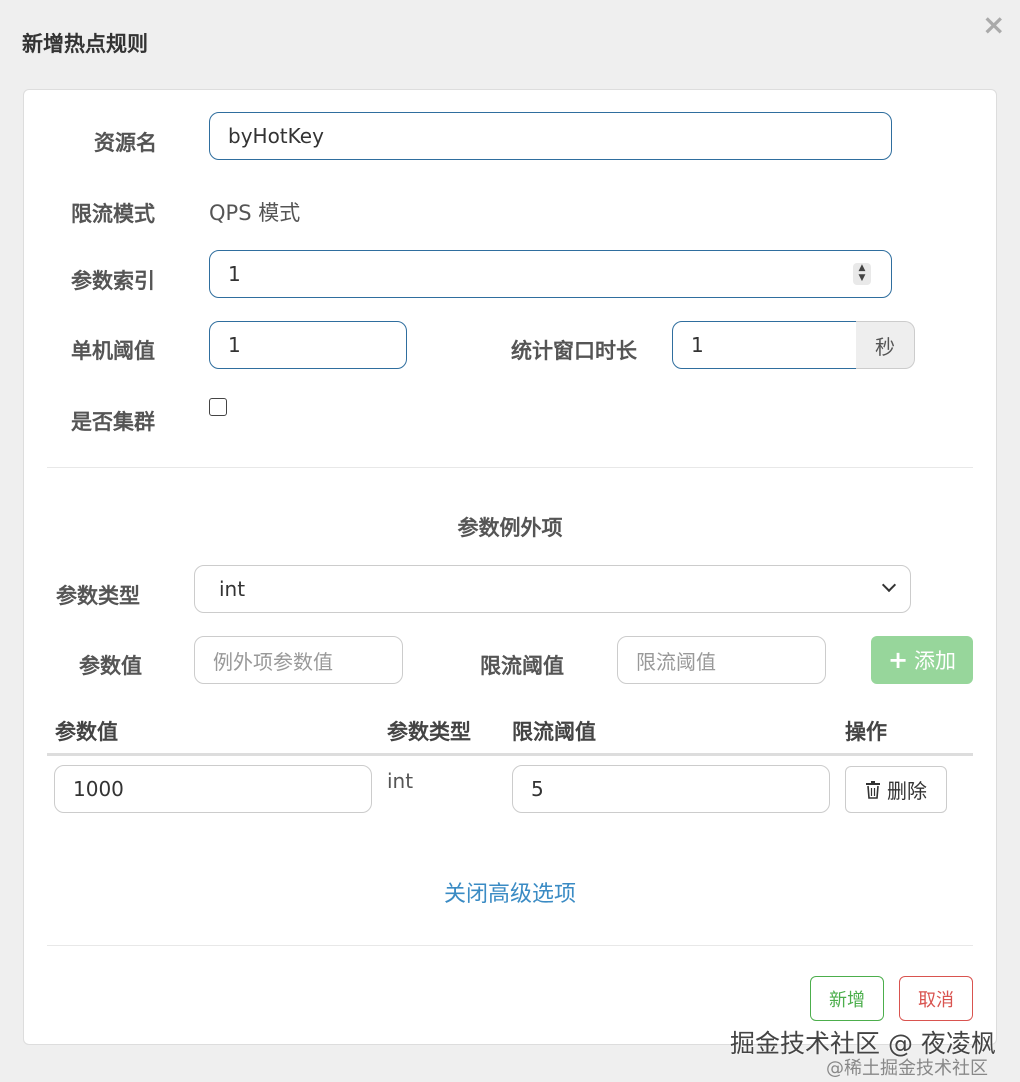 This screenshot has height=1082, width=1020. Describe the element at coordinates (510, 945) in the screenshot. I see `footer-divider` at that location.